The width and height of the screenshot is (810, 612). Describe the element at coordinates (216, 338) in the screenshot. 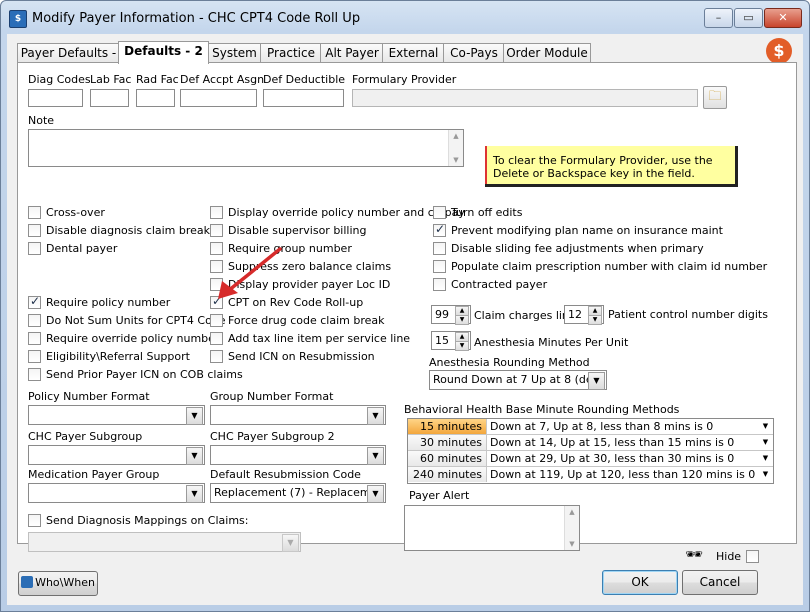

I see `add-tax-line-item-checkbox` at that location.